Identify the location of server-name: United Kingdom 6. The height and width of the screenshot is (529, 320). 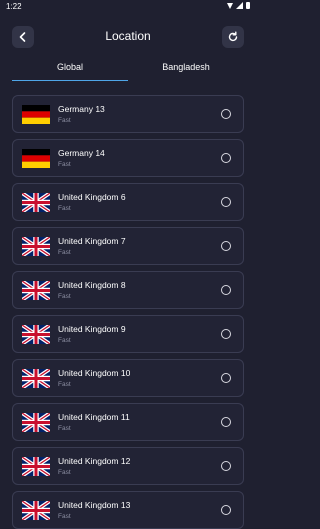
(92, 197).